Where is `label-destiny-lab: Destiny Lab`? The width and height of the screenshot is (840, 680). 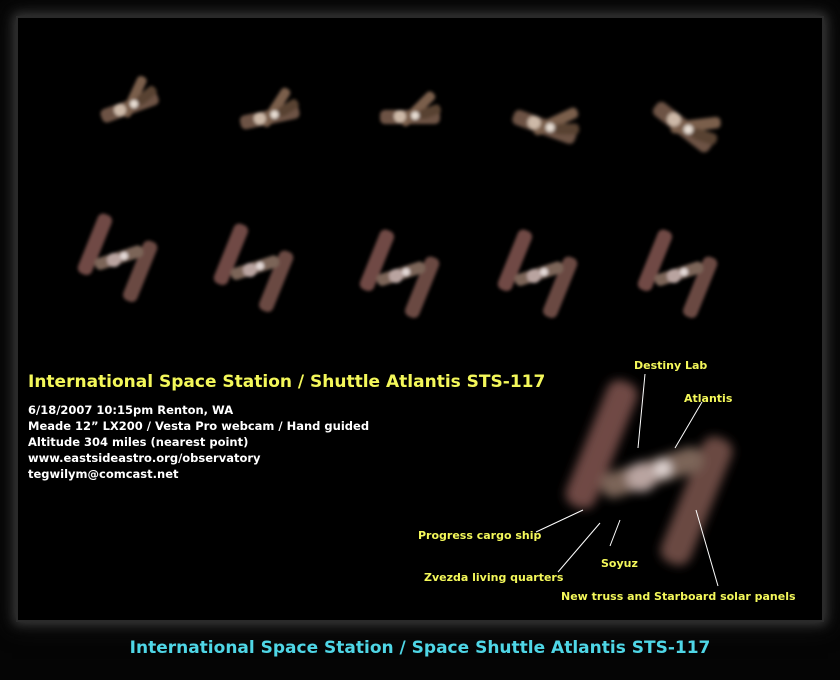
label-destiny-lab: Destiny Lab is located at coordinates (671, 365).